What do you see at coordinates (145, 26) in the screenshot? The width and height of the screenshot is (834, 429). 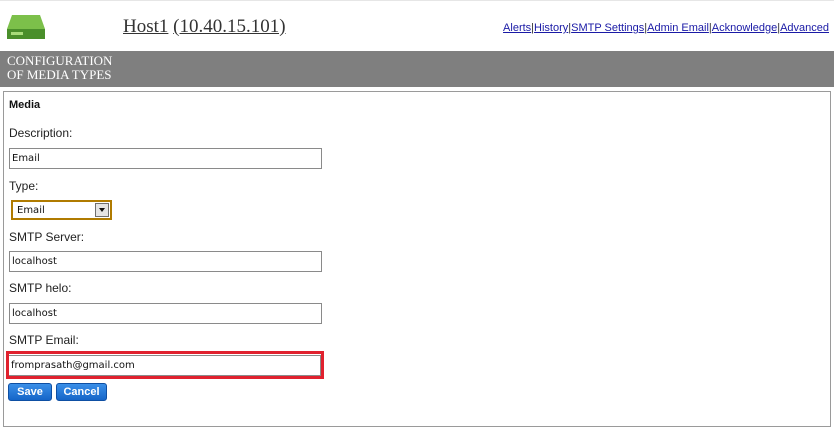 I see `host-name-link: Host1` at bounding box center [145, 26].